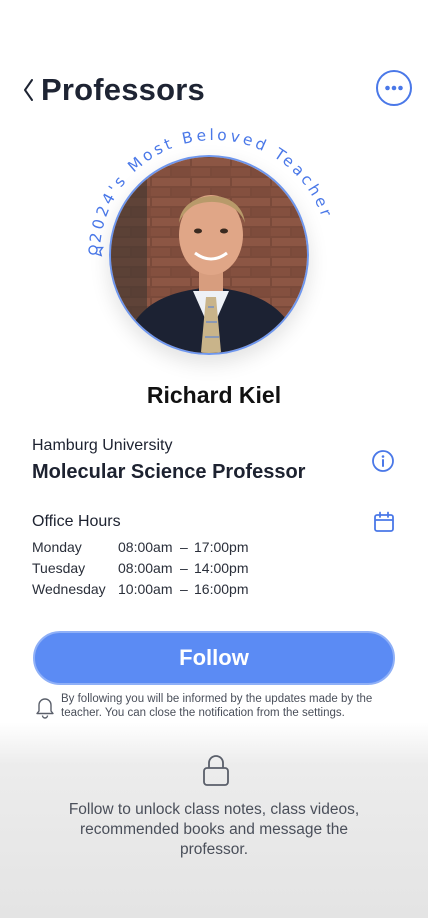 This screenshot has width=428, height=918. I want to click on info-button, so click(383, 461).